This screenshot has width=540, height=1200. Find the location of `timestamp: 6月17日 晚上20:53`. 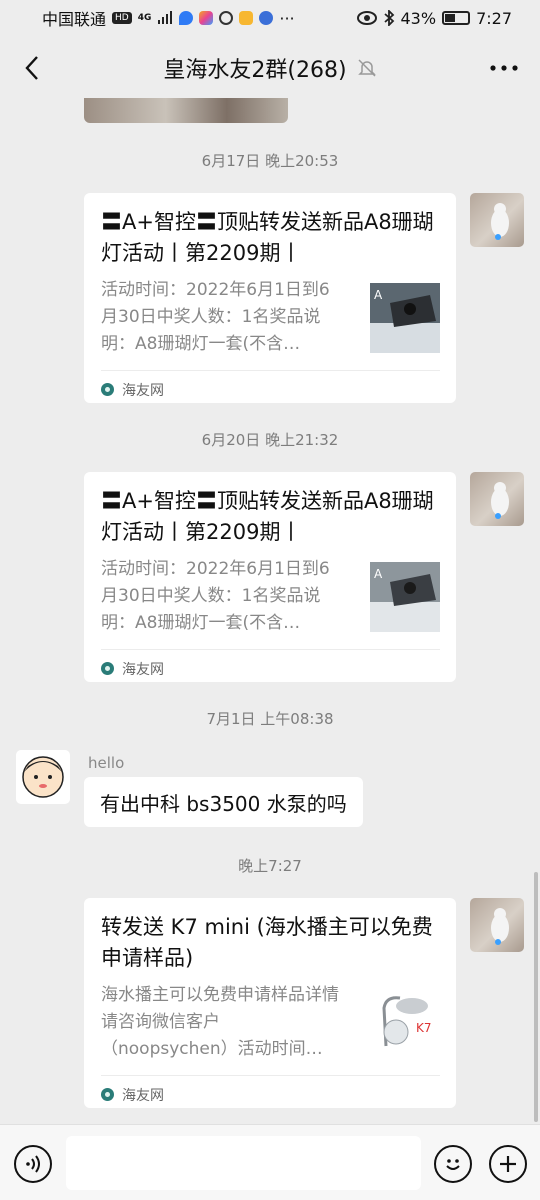

timestamp: 6月17日 晚上20:53 is located at coordinates (270, 161).